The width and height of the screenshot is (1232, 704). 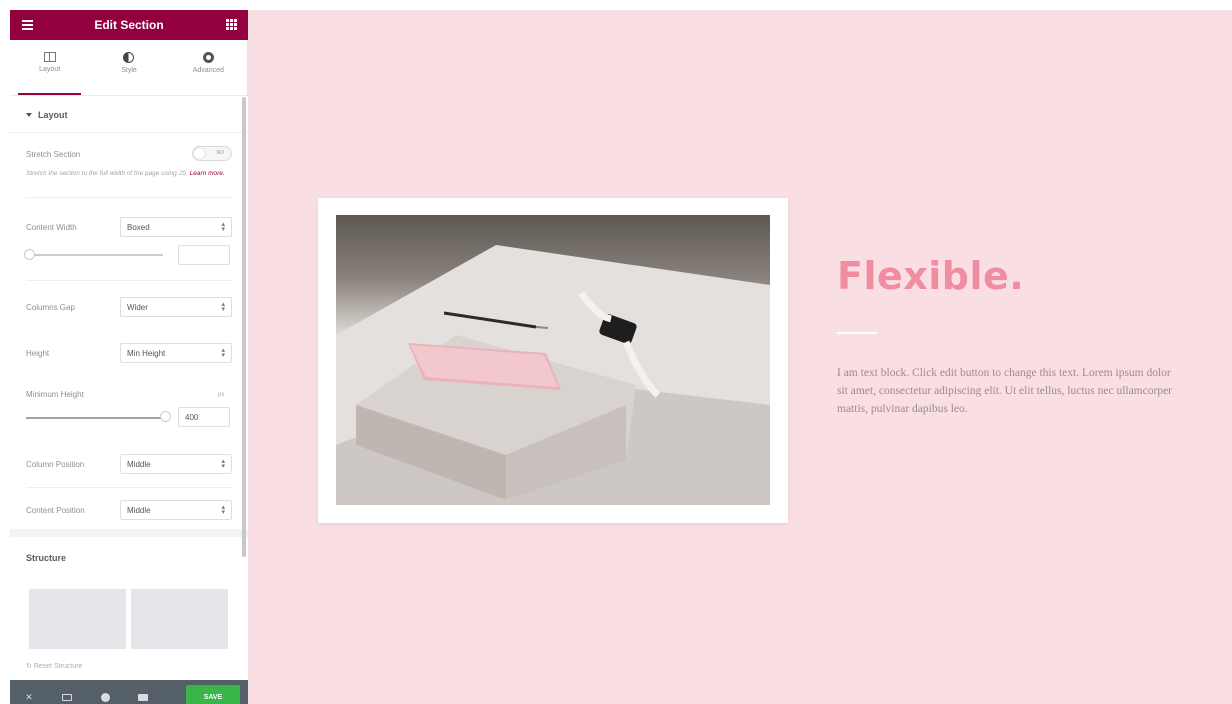 What do you see at coordinates (176, 307) in the screenshot?
I see `columns-gap-select: Wider ▴ ▾` at bounding box center [176, 307].